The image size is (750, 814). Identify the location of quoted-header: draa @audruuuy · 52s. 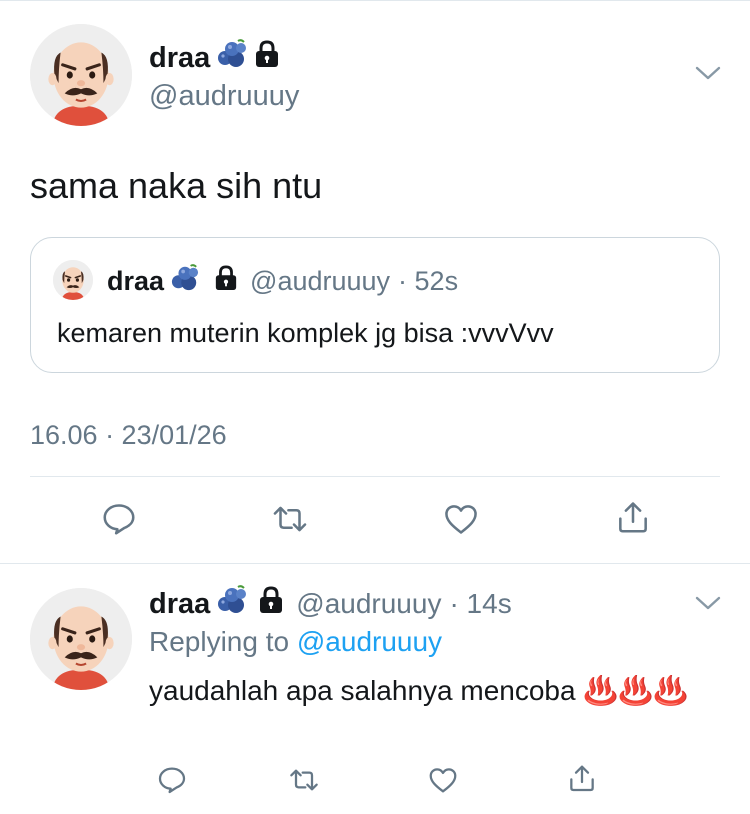
(283, 281).